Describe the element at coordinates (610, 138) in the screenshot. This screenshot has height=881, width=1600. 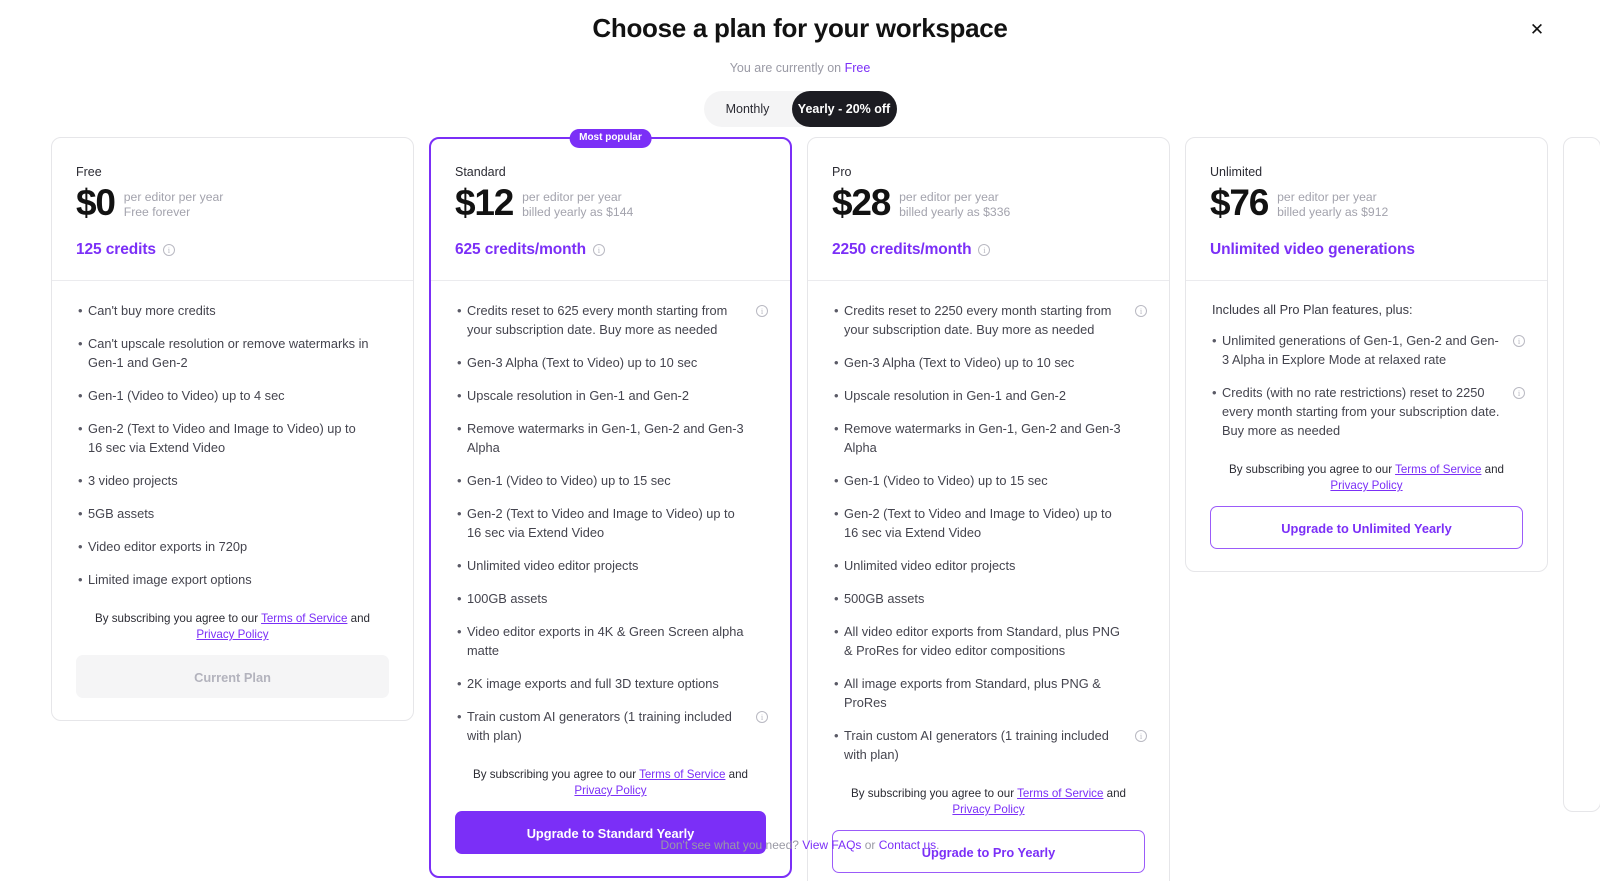
I see `most-popular-badge: Most popular` at that location.